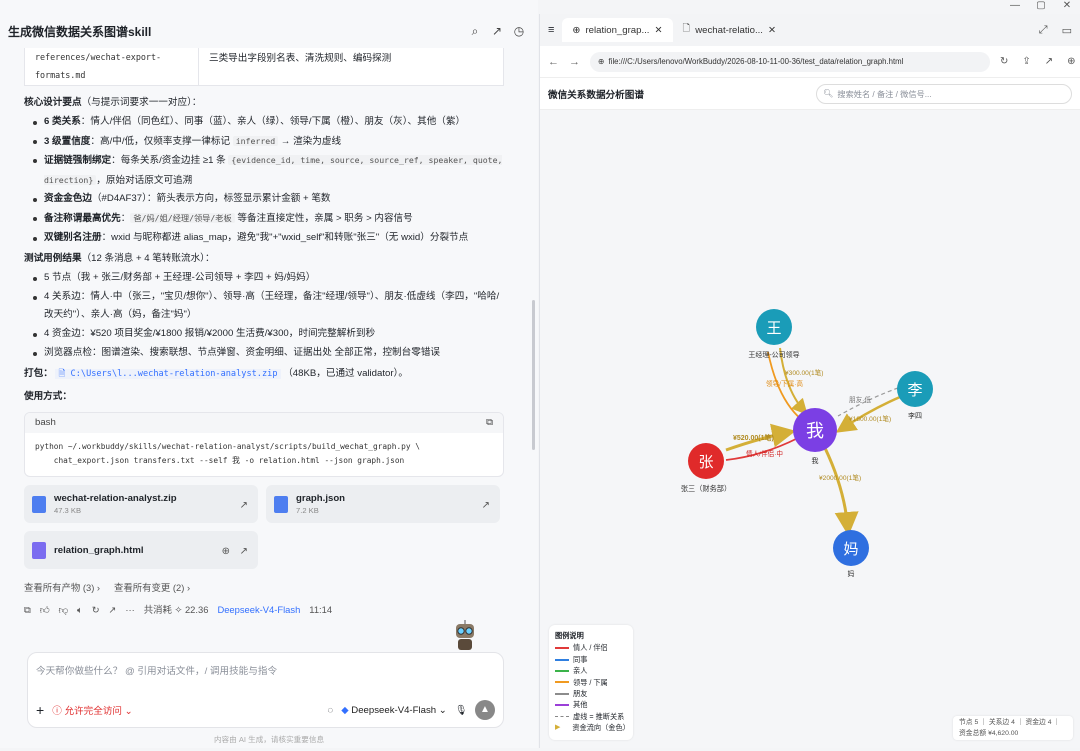 Image resolution: width=1080 pixels, height=751 pixels. Describe the element at coordinates (1067, 7) in the screenshot. I see `close-button: ✕` at that location.